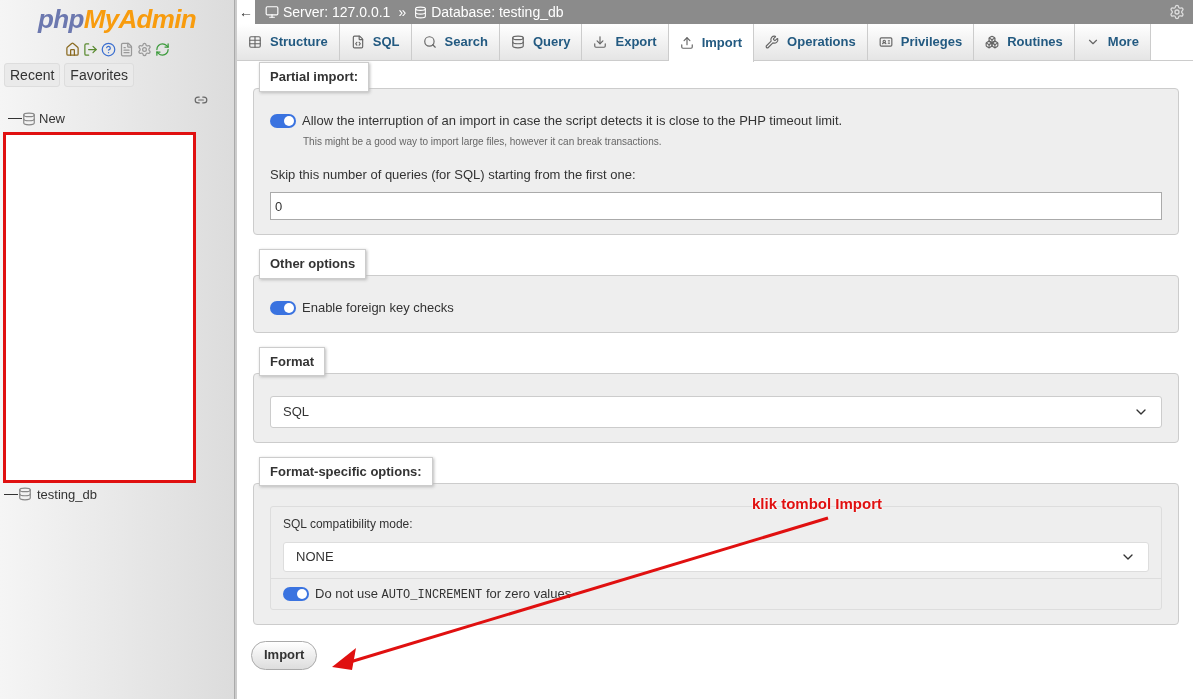 The width and height of the screenshot is (1193, 699). I want to click on nav-tab: Export, so click(625, 42).